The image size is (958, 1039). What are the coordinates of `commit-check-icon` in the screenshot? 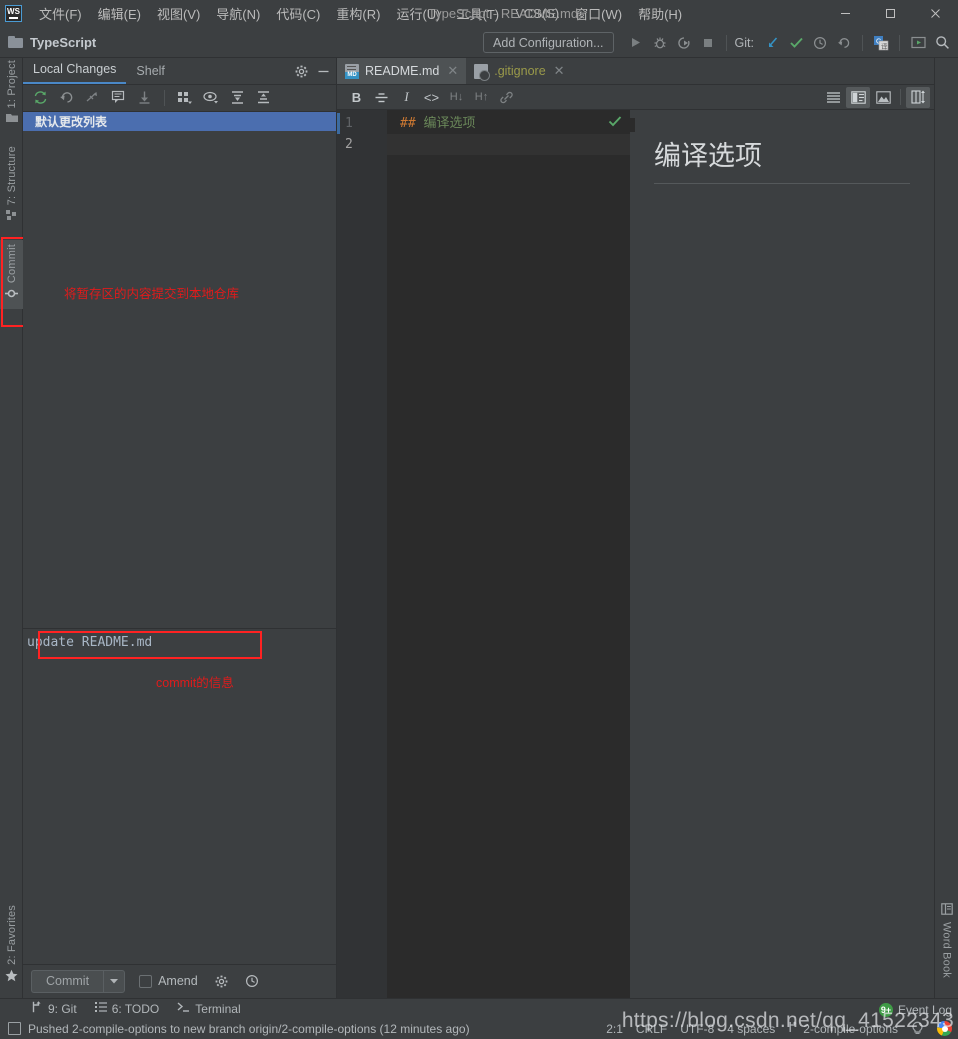 It's located at (796, 43).